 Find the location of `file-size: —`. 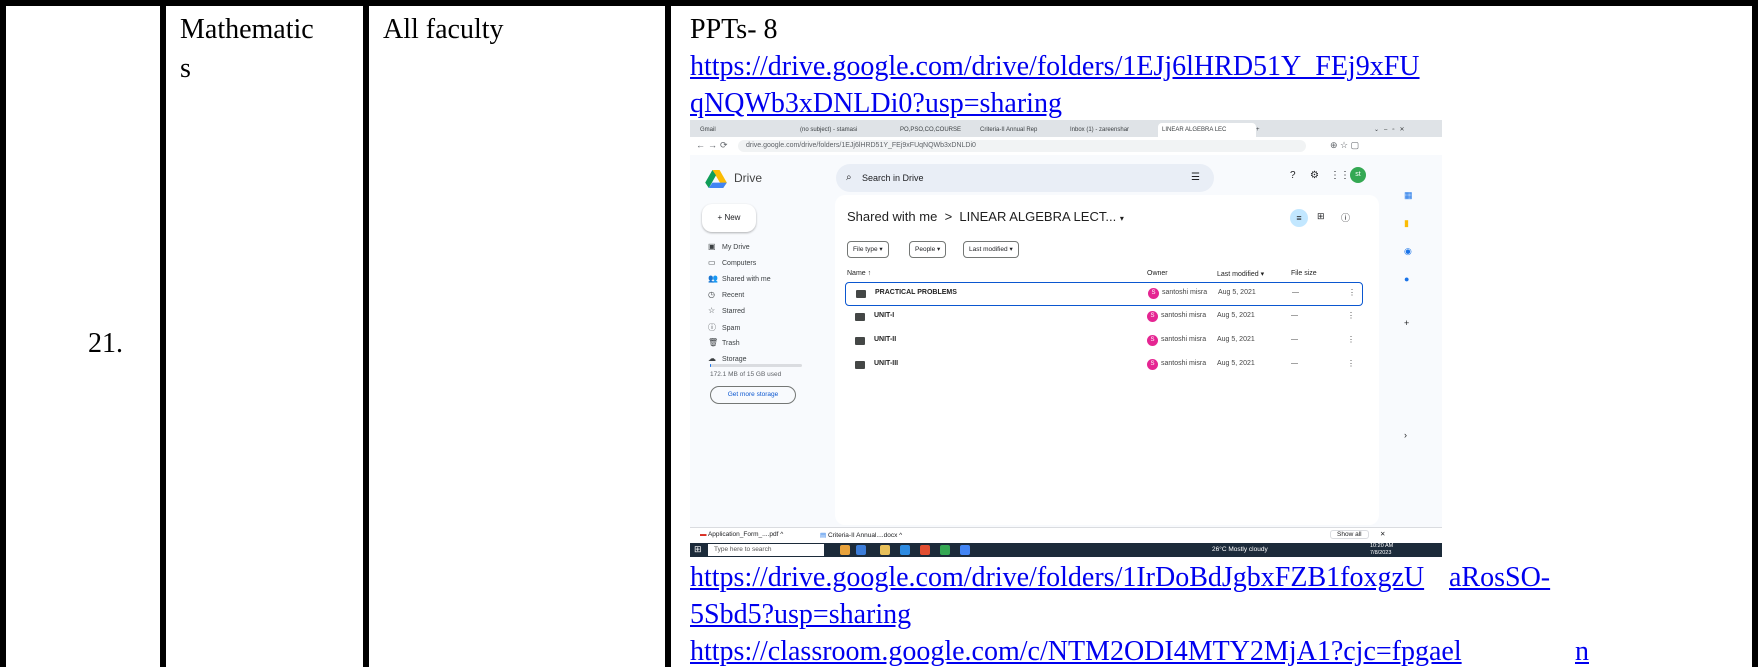

file-size: — is located at coordinates (1294, 339).